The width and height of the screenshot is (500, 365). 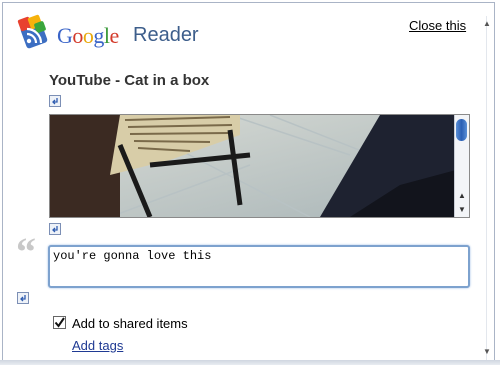 What do you see at coordinates (259, 266) in the screenshot?
I see `note-input: you're gonna love this` at bounding box center [259, 266].